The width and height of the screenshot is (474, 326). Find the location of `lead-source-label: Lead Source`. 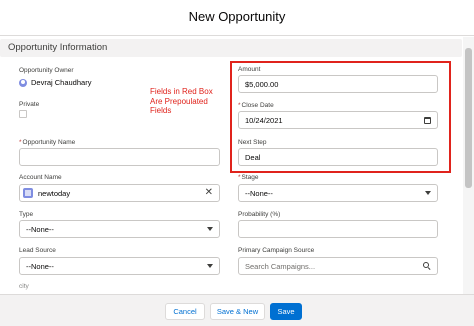

lead-source-label: Lead Source is located at coordinates (37, 250).